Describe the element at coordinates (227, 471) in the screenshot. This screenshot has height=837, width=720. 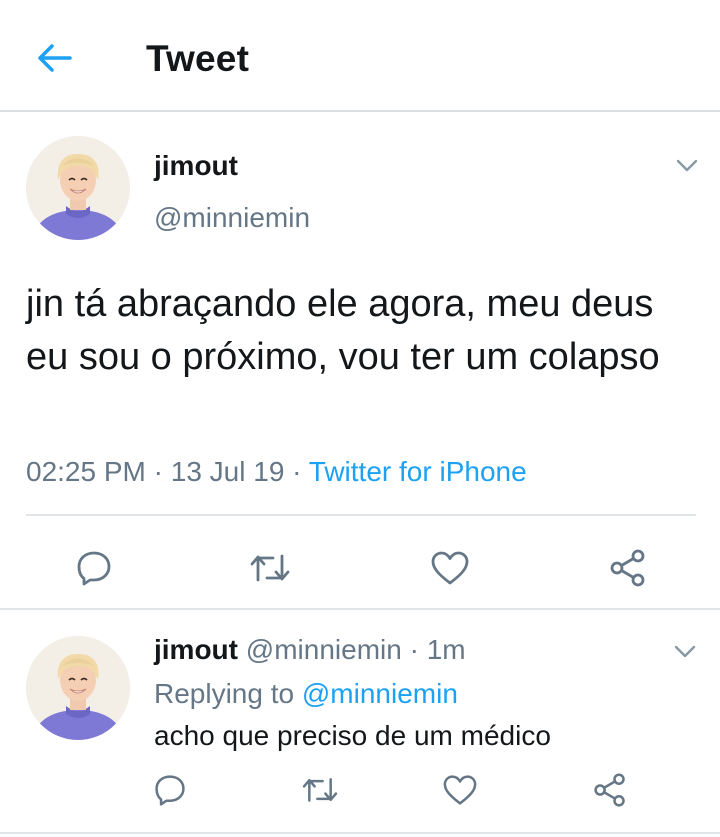
I see `tweet-date: 13 Jul 19` at that location.